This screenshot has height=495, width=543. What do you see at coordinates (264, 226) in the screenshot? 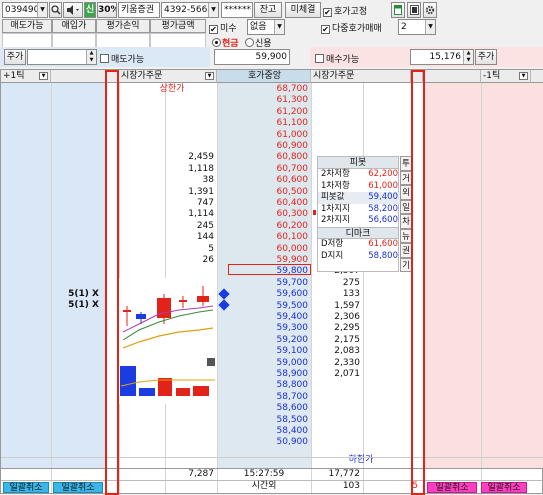
I see `ask-price: 60,200` at bounding box center [264, 226].